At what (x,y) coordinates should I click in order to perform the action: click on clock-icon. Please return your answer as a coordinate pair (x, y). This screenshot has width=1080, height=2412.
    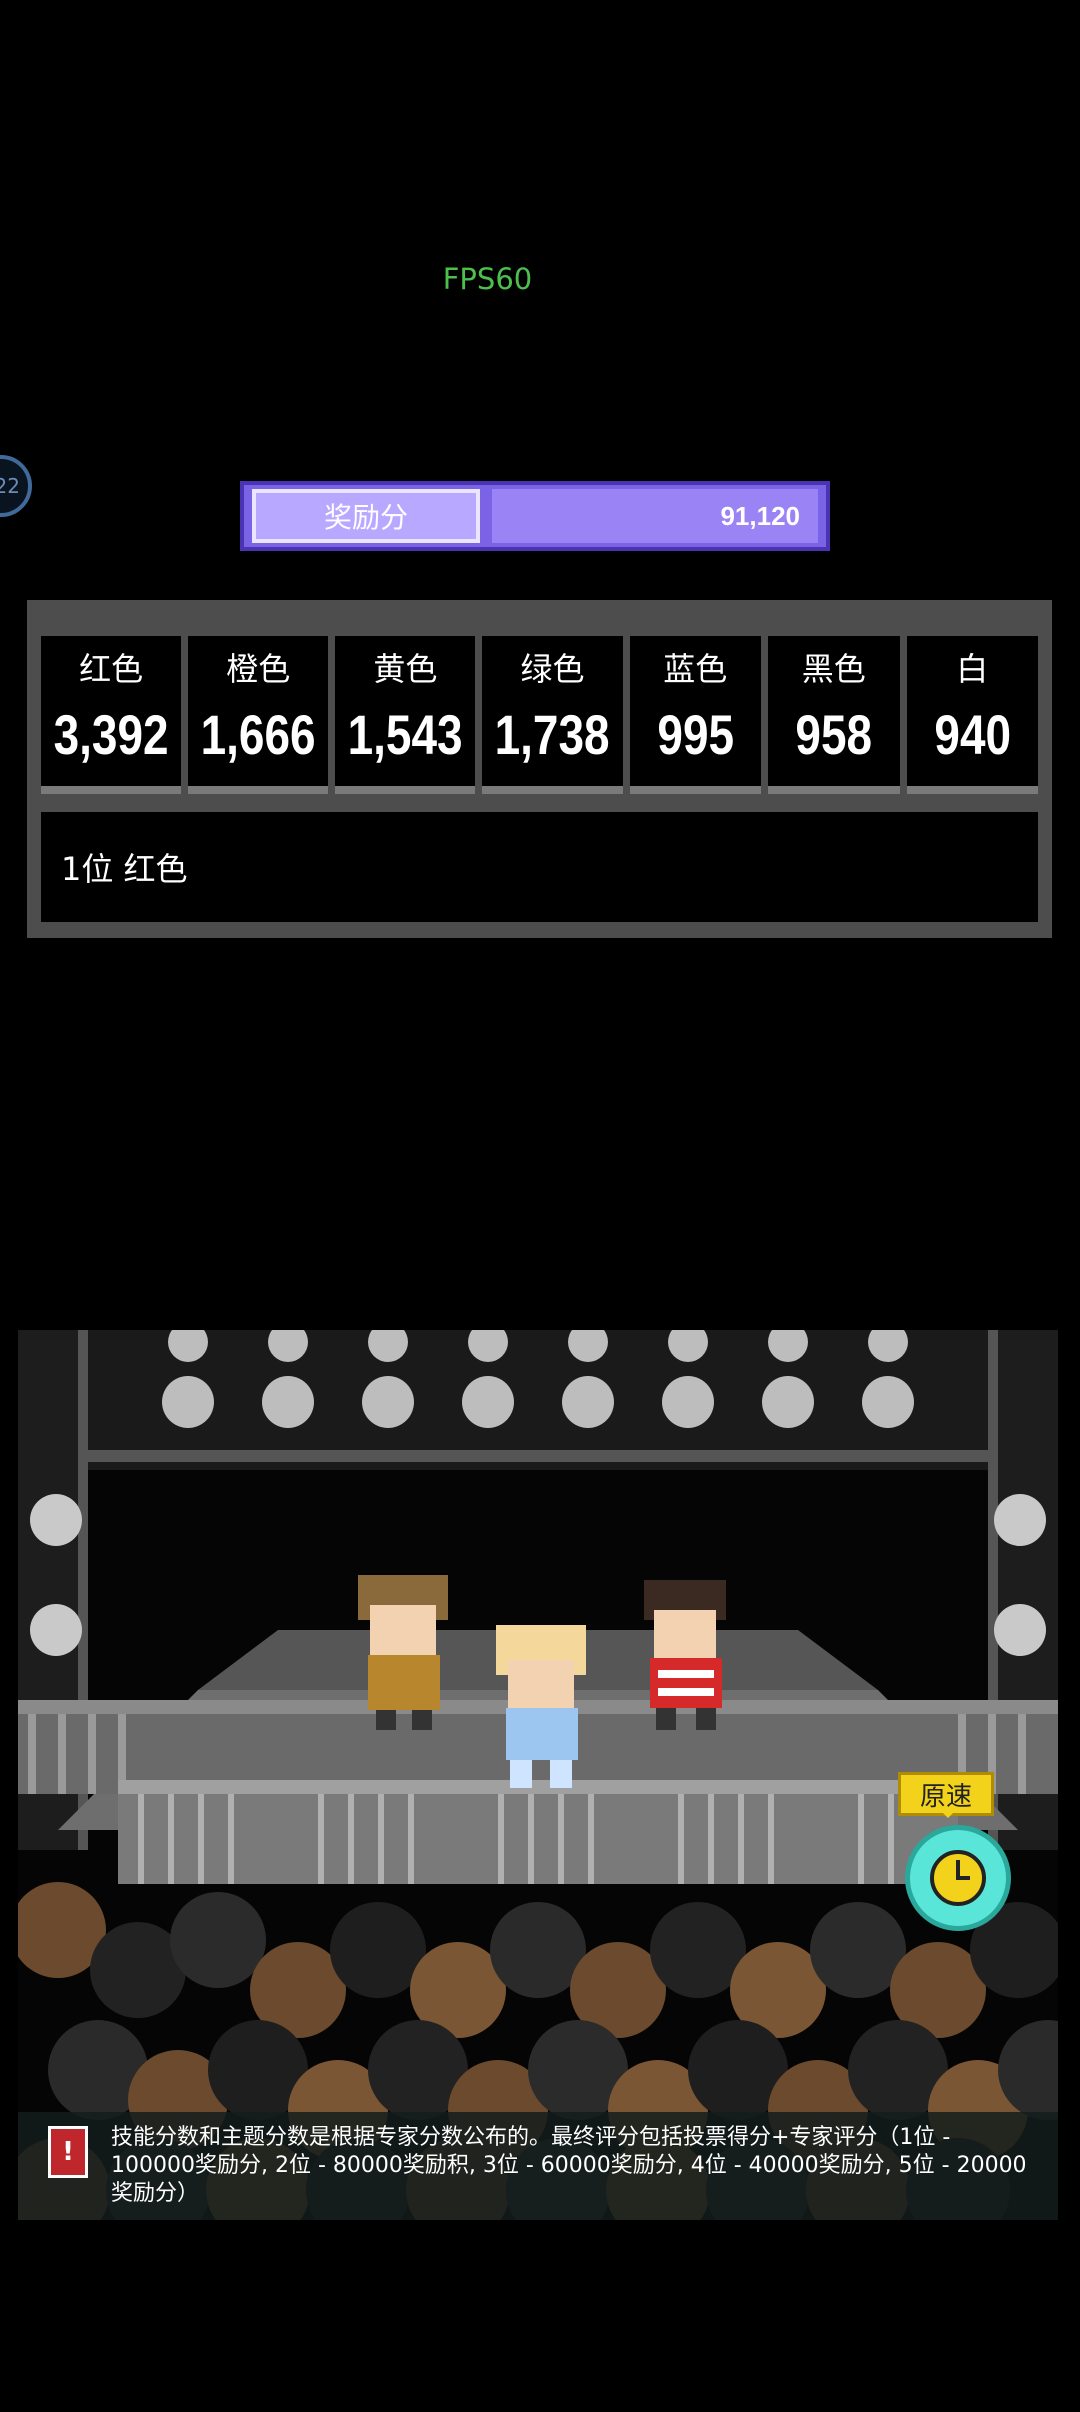
    Looking at the image, I should click on (958, 1878).